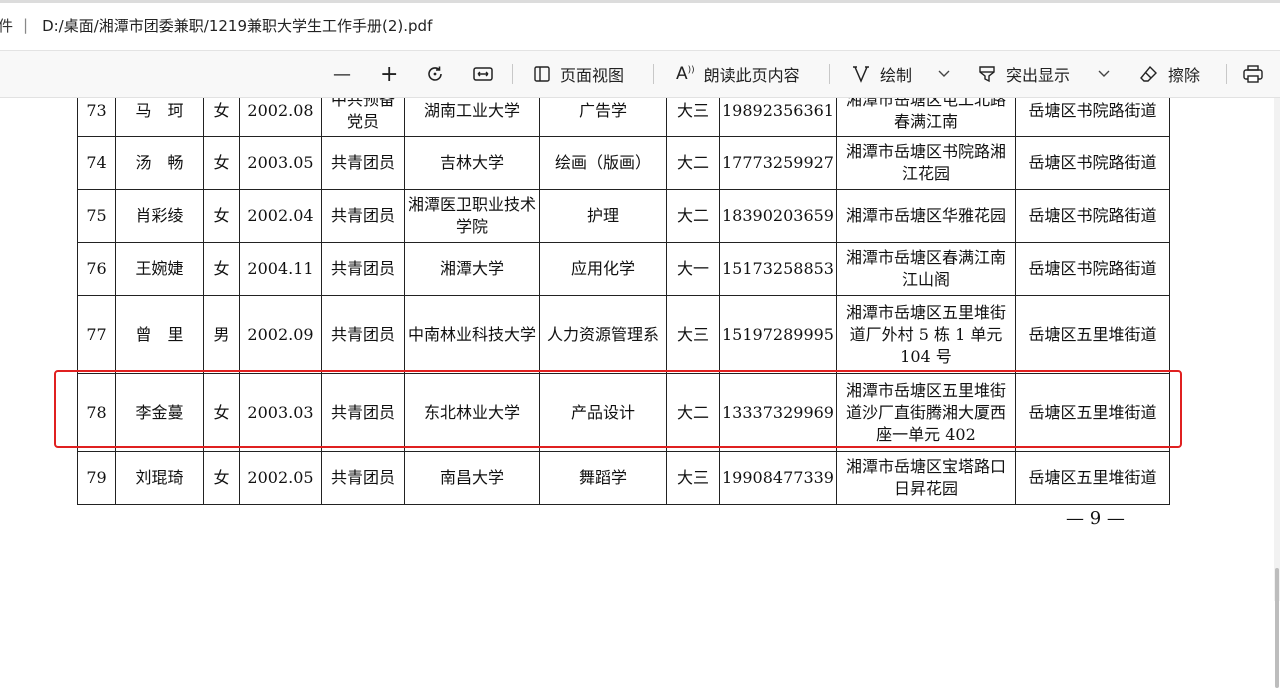 Image resolution: width=1280 pixels, height=688 pixels. I want to click on cell-name: 李金蔓, so click(159, 412).